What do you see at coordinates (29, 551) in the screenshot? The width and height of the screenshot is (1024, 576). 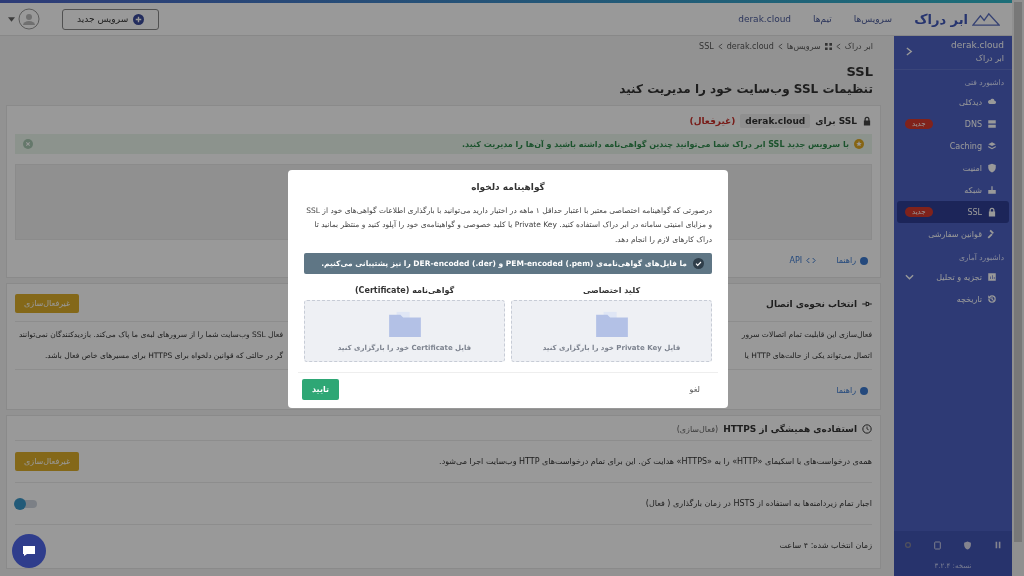 I see `chat-icon` at bounding box center [29, 551].